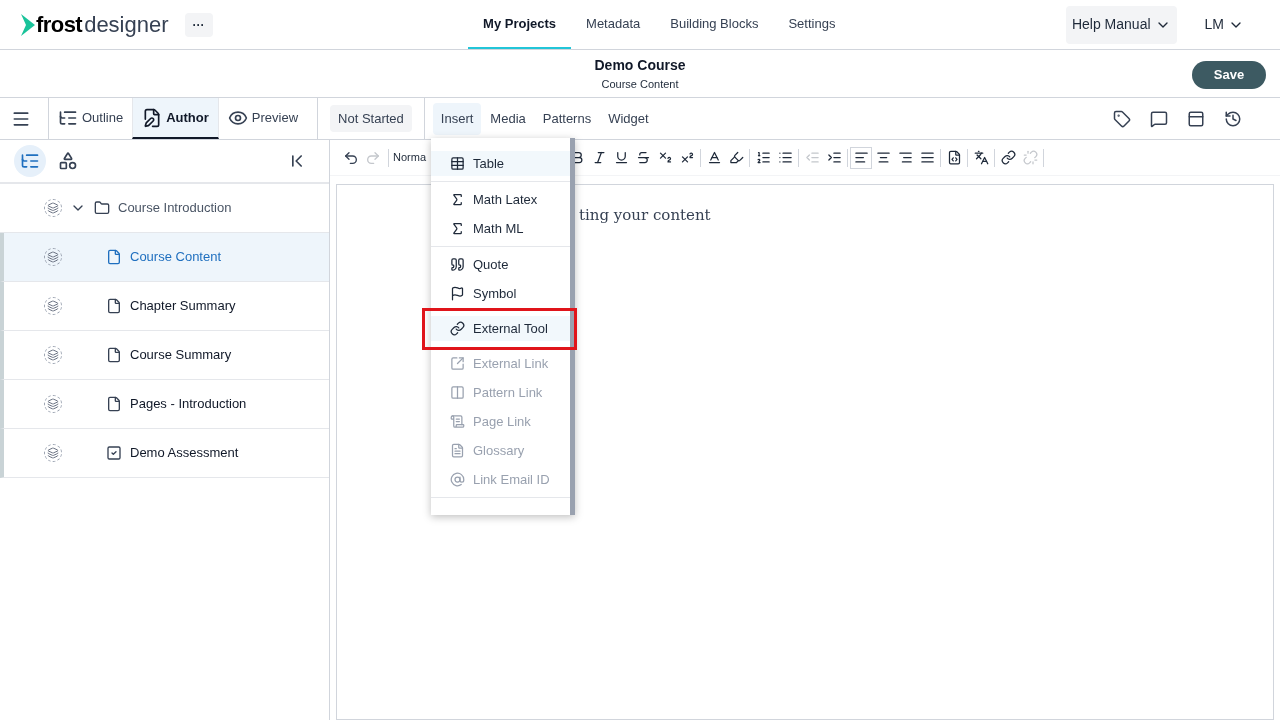 The height and width of the screenshot is (720, 1280). I want to click on tree-label: Course Introduction, so click(175, 208).